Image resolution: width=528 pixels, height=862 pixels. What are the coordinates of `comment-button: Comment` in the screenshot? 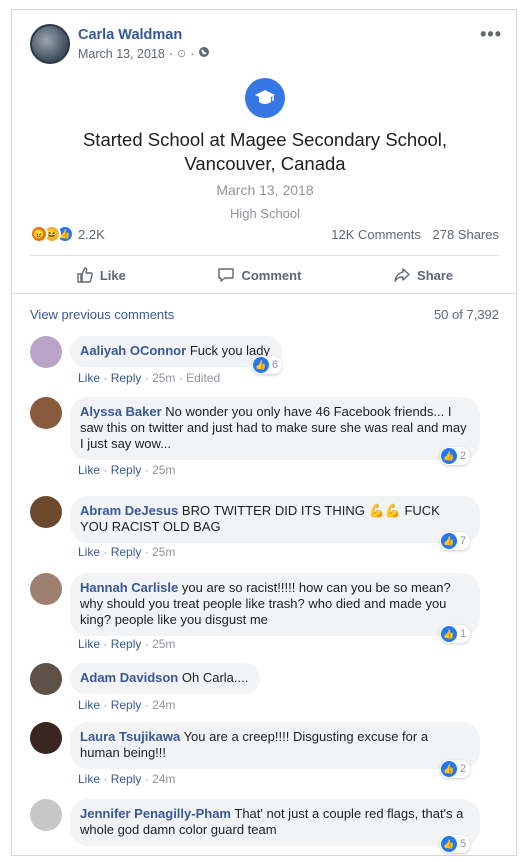 It's located at (259, 275).